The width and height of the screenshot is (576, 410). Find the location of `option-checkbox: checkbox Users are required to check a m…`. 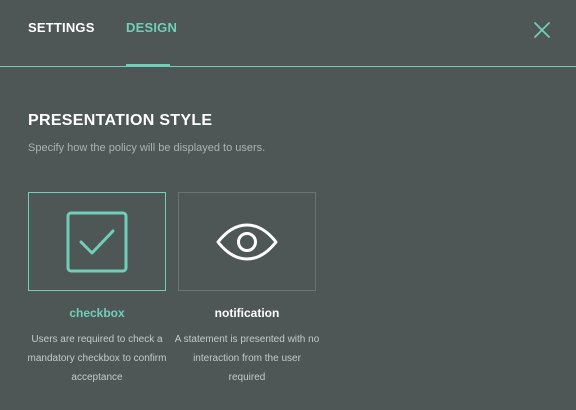

option-checkbox: checkbox Users are required to check a m… is located at coordinates (97, 289).